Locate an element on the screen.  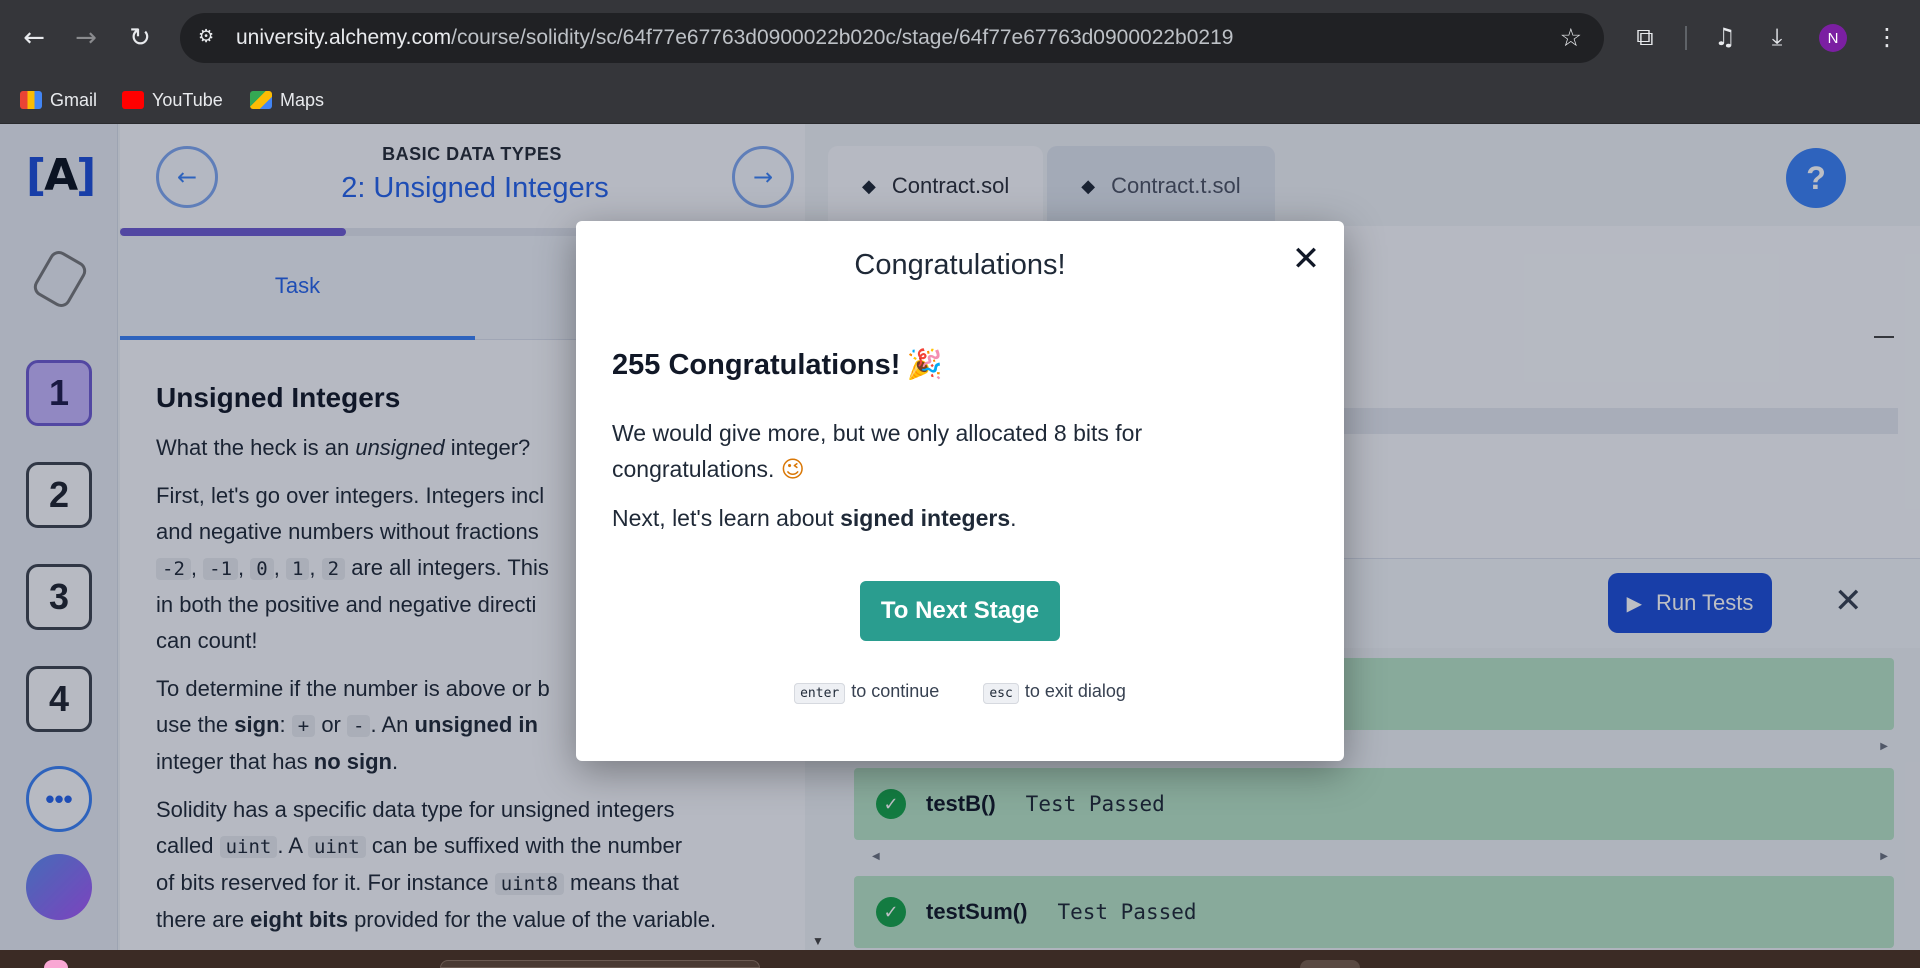
bookmark-maps: Maps is located at coordinates (287, 100).